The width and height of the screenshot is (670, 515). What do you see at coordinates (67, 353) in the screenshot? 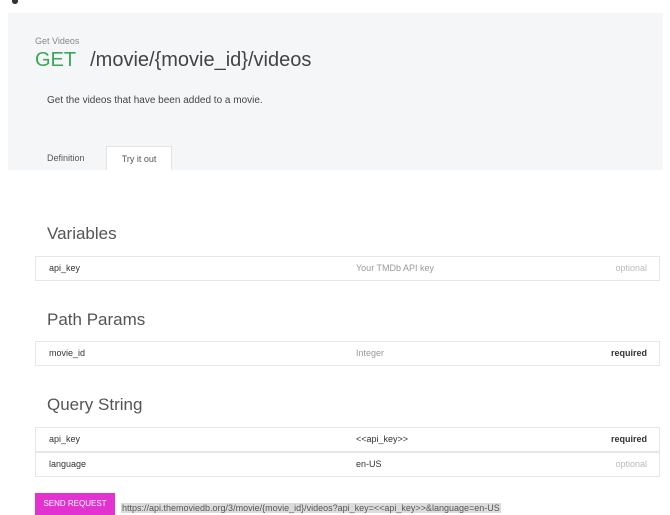
I see `param-name: movie_id` at bounding box center [67, 353].